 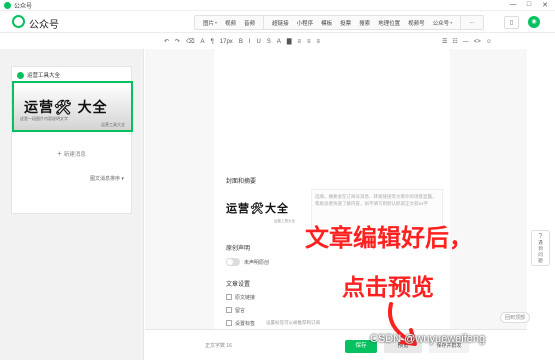 I want to click on insert-toolbar-item: 公众号 ▾, so click(x=443, y=23).